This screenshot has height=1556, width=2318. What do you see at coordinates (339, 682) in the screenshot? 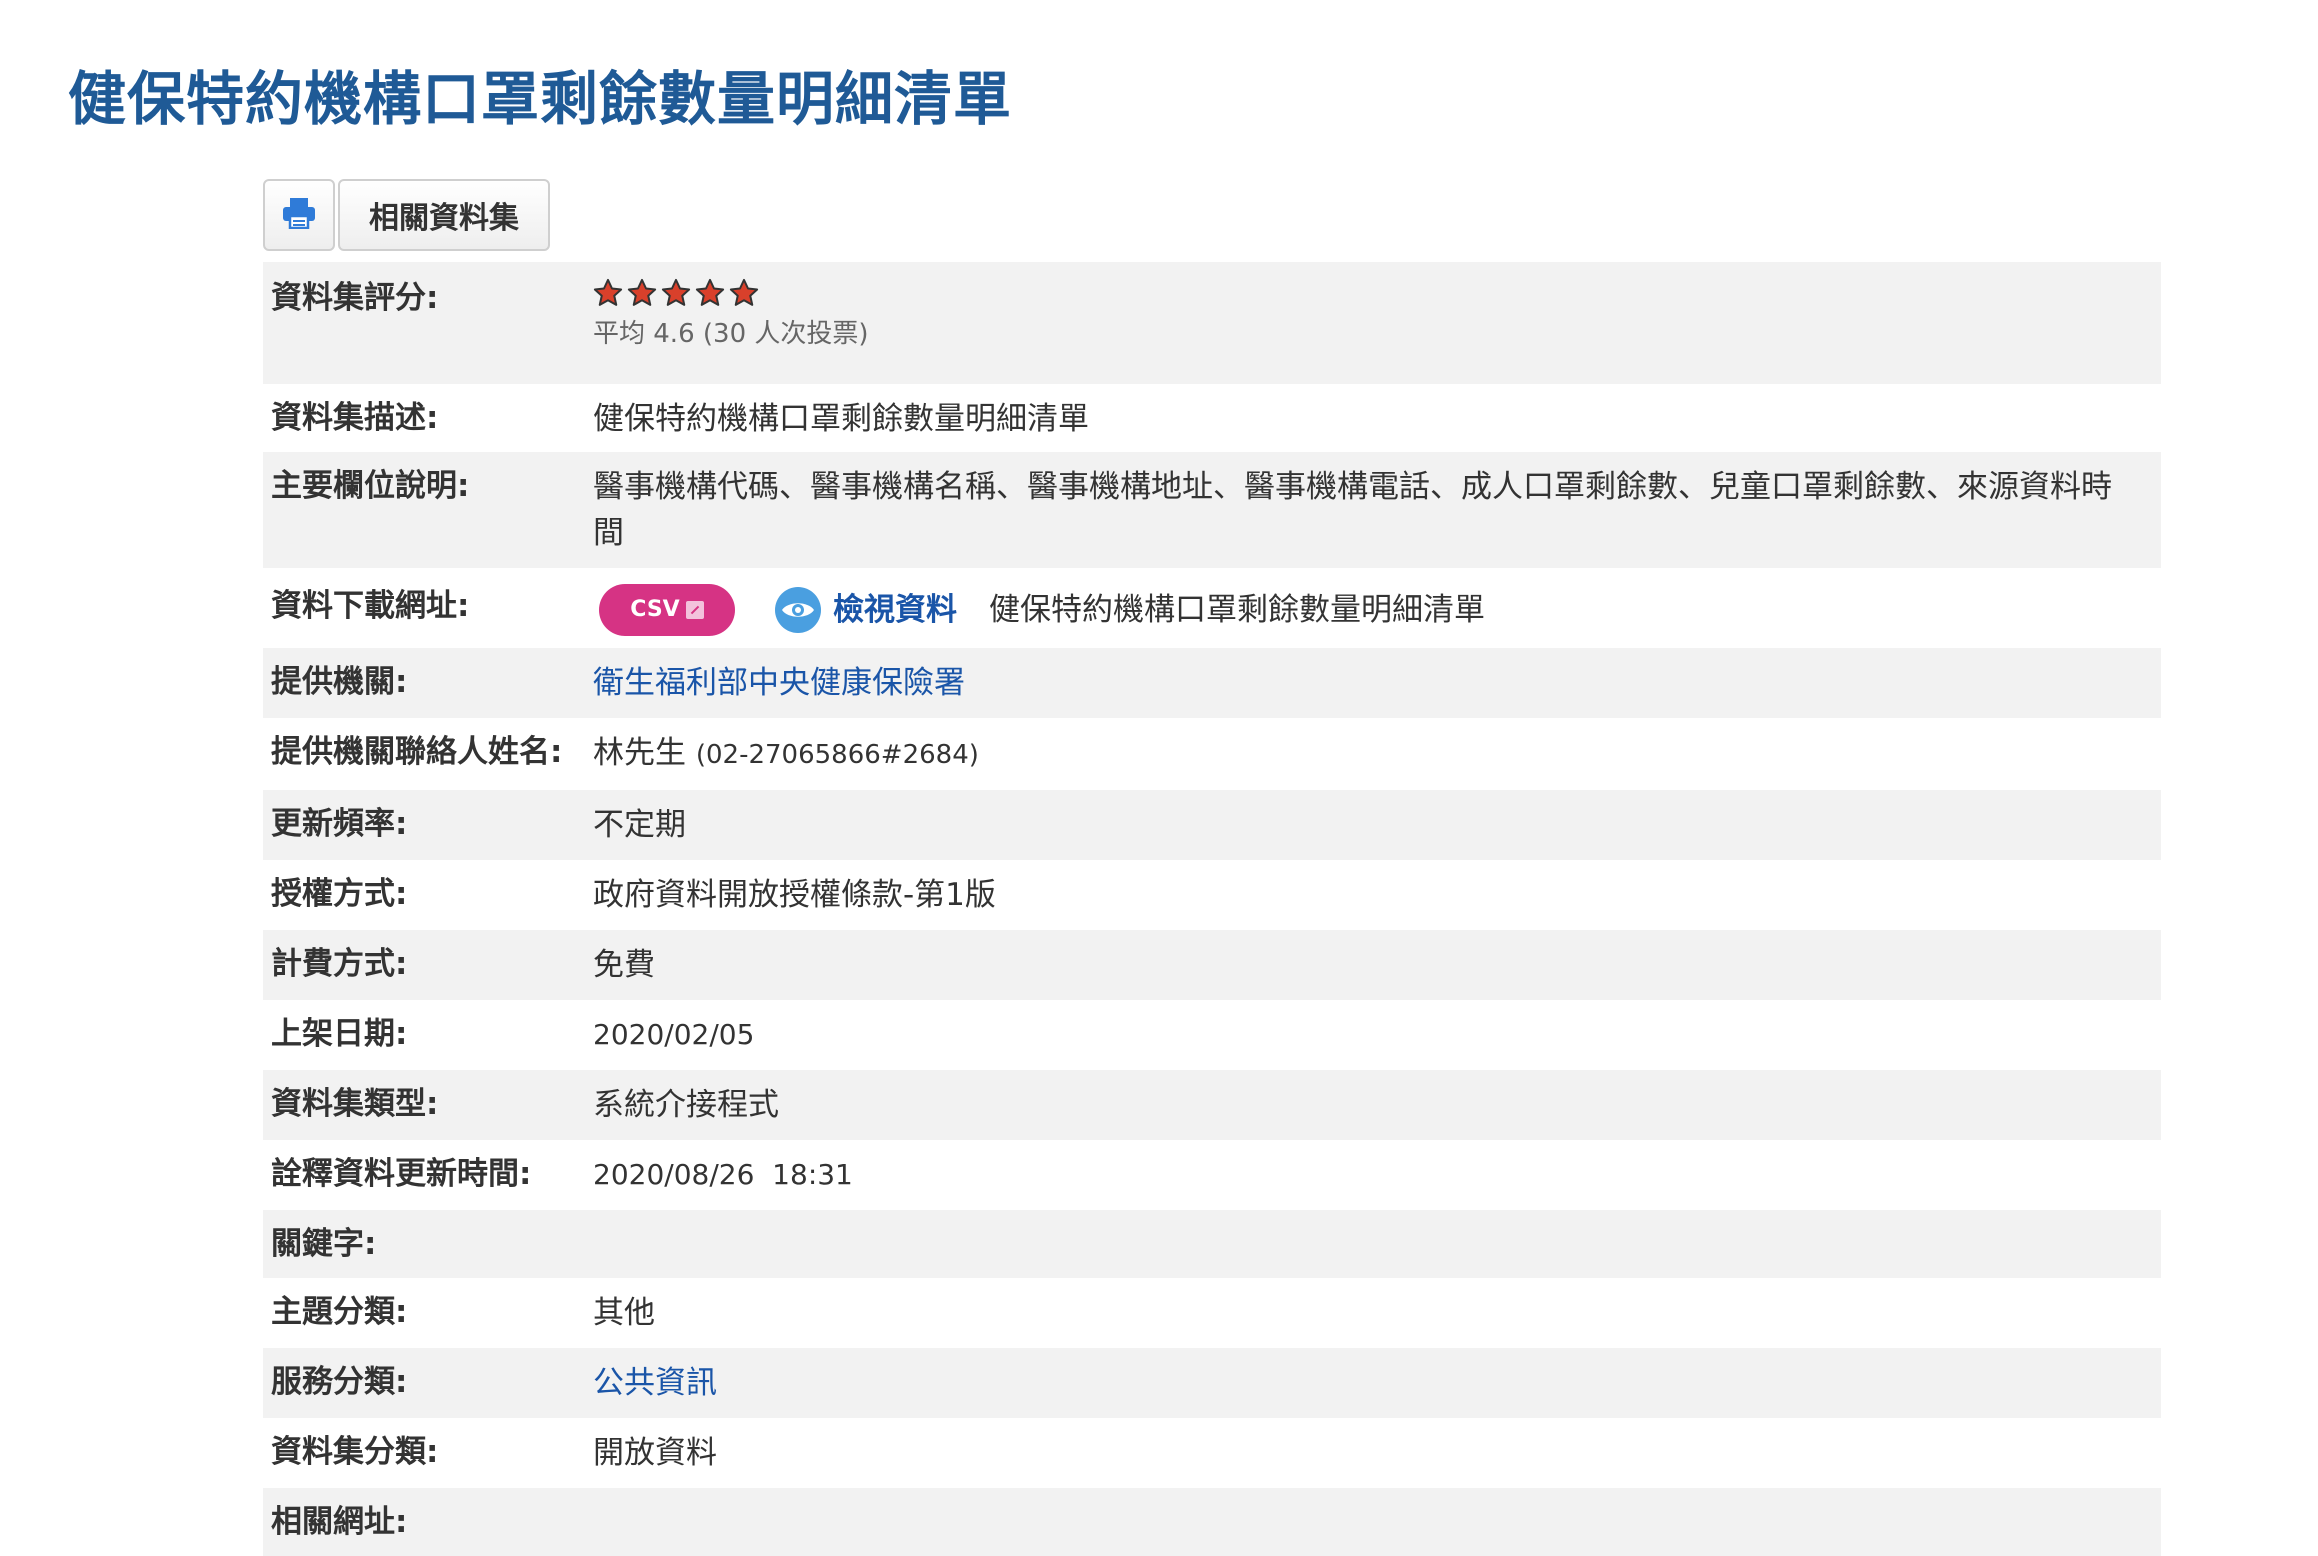
I see `provider-label: 提供機關:` at bounding box center [339, 682].